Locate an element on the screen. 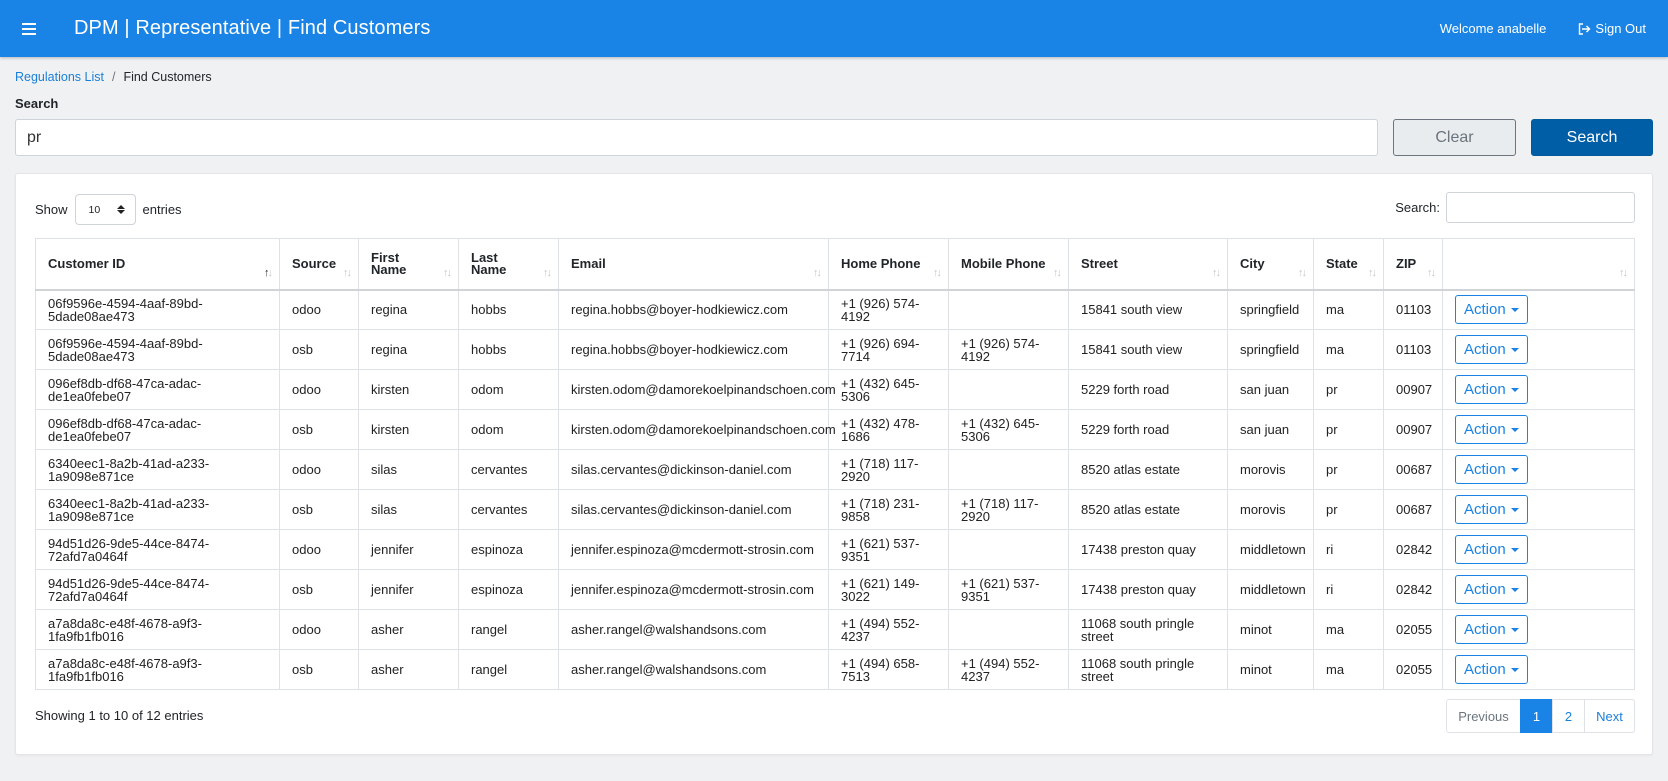 The image size is (1668, 781). column-header-zip: ZIP ↑↓ is located at coordinates (1413, 264).